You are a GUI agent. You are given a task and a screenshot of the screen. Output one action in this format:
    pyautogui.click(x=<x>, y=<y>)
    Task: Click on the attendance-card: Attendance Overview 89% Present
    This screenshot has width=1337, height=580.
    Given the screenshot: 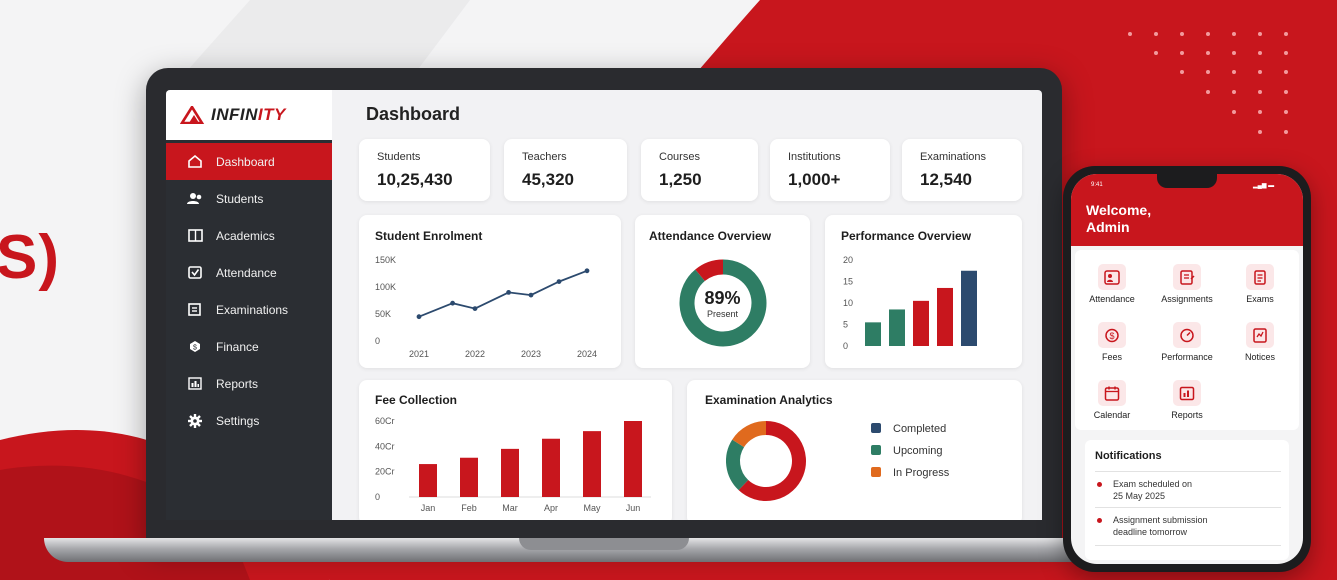 What is the action you would take?
    pyautogui.click(x=722, y=291)
    